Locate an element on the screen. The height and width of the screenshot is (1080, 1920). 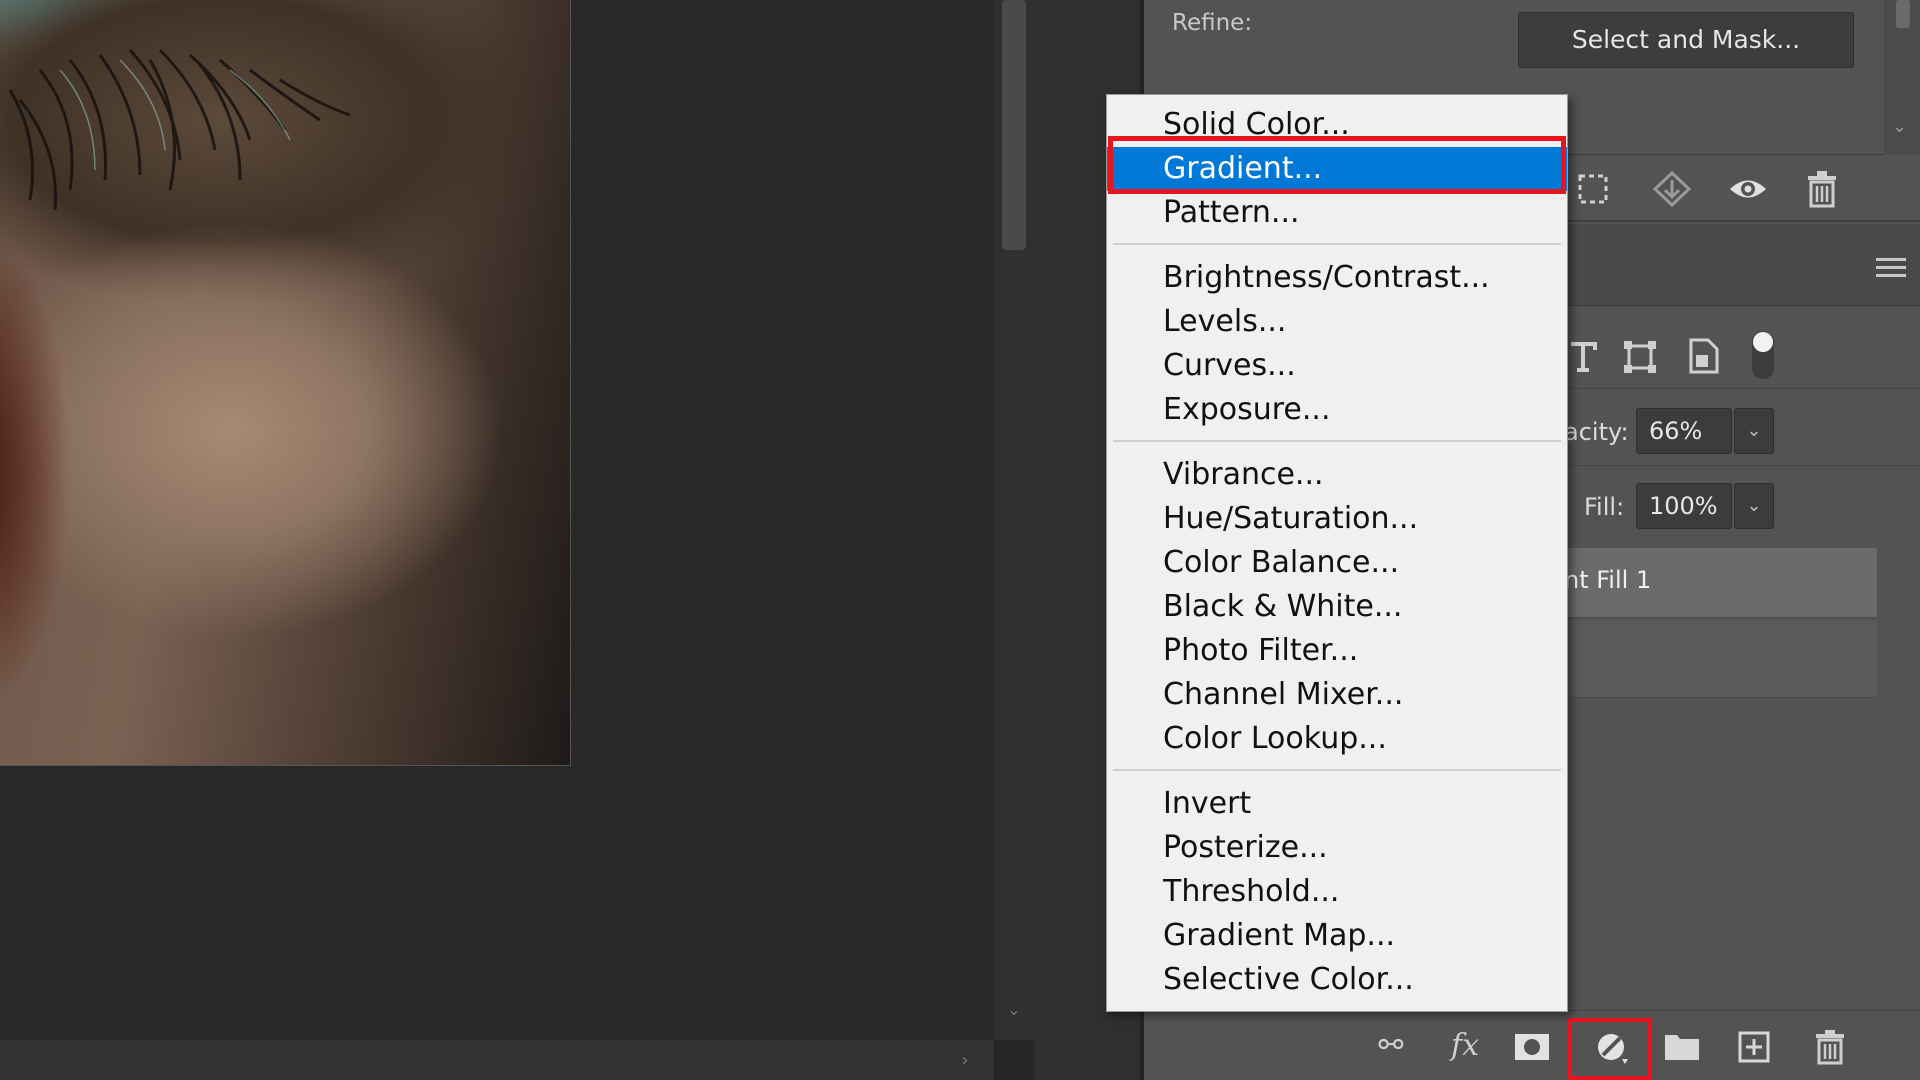
opacity-label: acity: is located at coordinates (1596, 432).